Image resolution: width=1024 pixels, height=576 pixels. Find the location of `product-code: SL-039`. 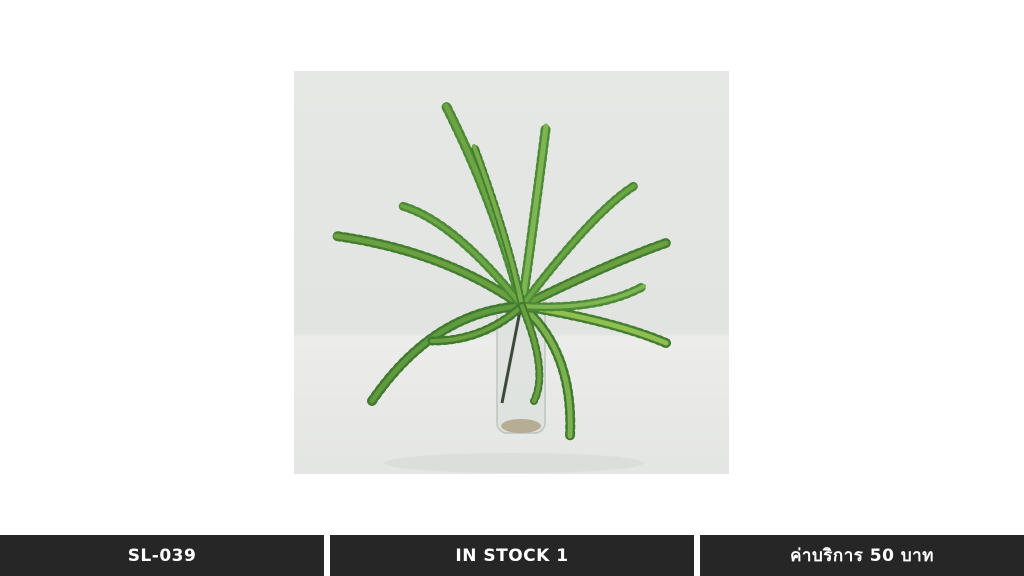

product-code: SL-039 is located at coordinates (162, 555).